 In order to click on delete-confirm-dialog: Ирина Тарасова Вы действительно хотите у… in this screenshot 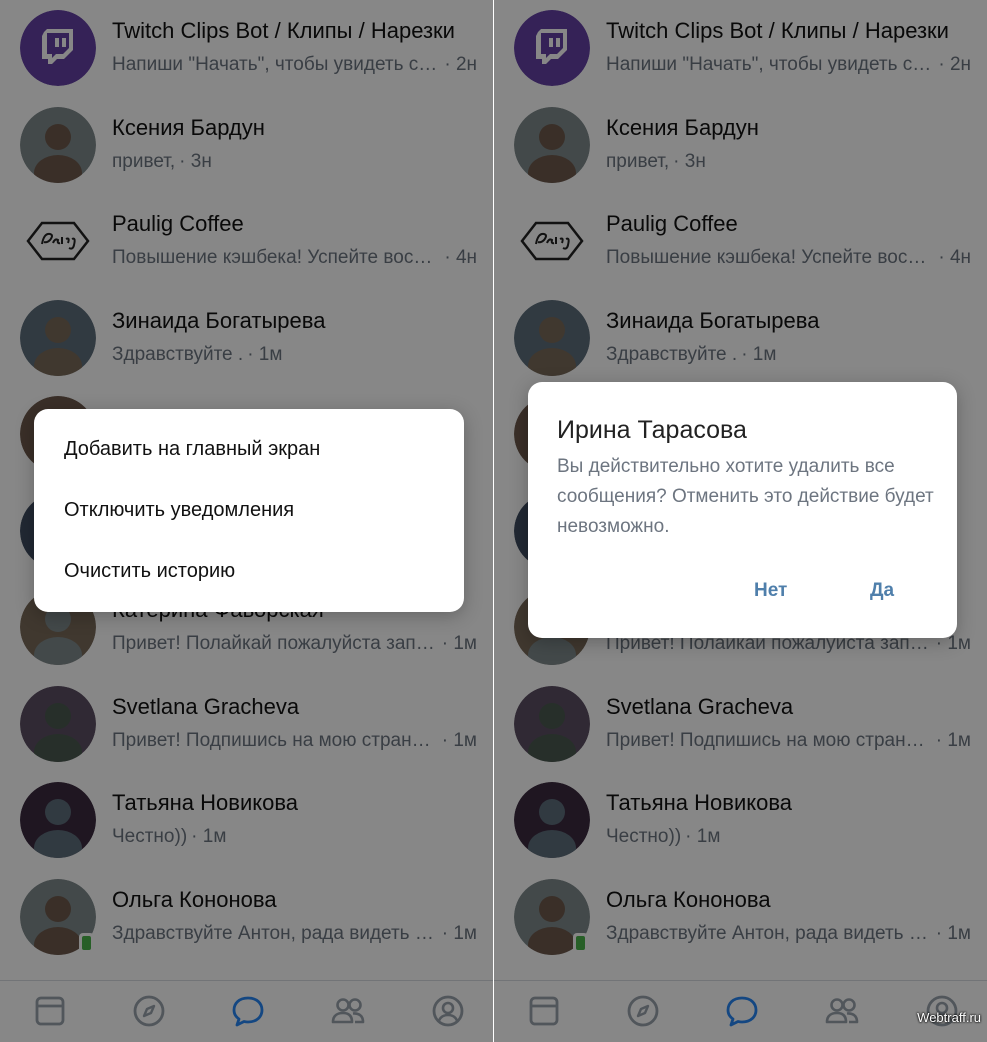, I will do `click(742, 510)`.